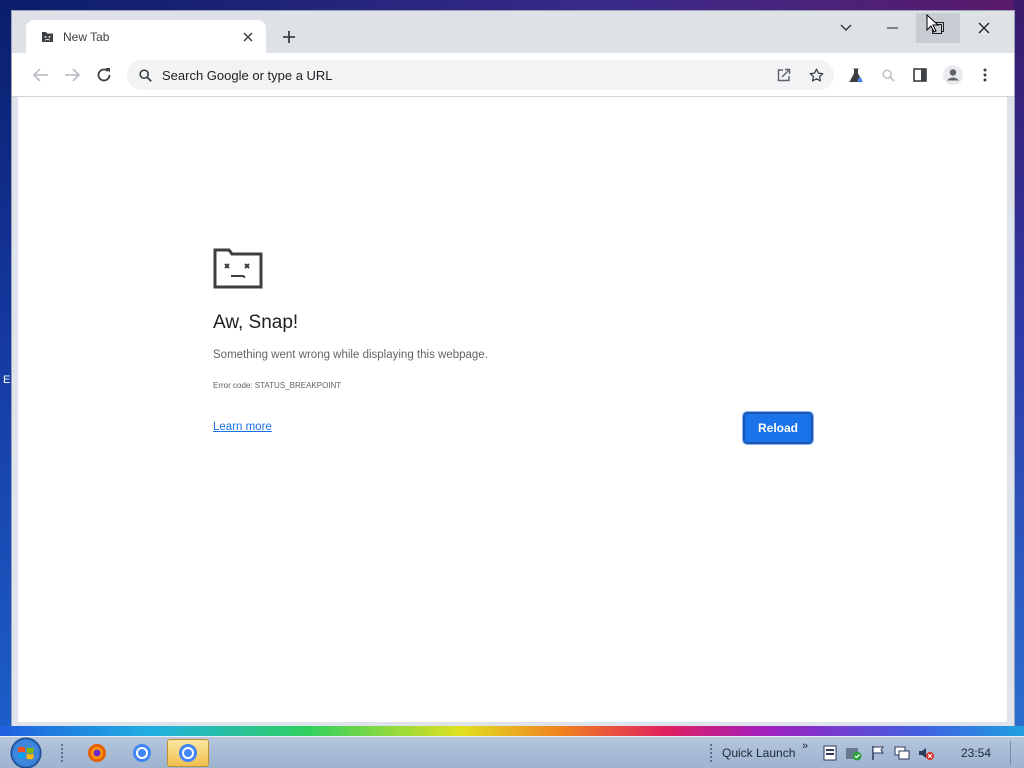 This screenshot has height=768, width=1024. I want to click on firefox-icon, so click(97, 753).